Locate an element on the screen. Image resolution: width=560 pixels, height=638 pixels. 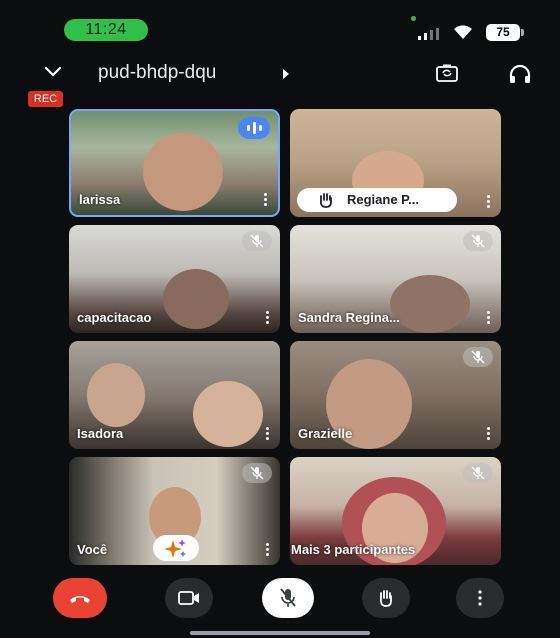
status-time: 11:24 is located at coordinates (106, 30).